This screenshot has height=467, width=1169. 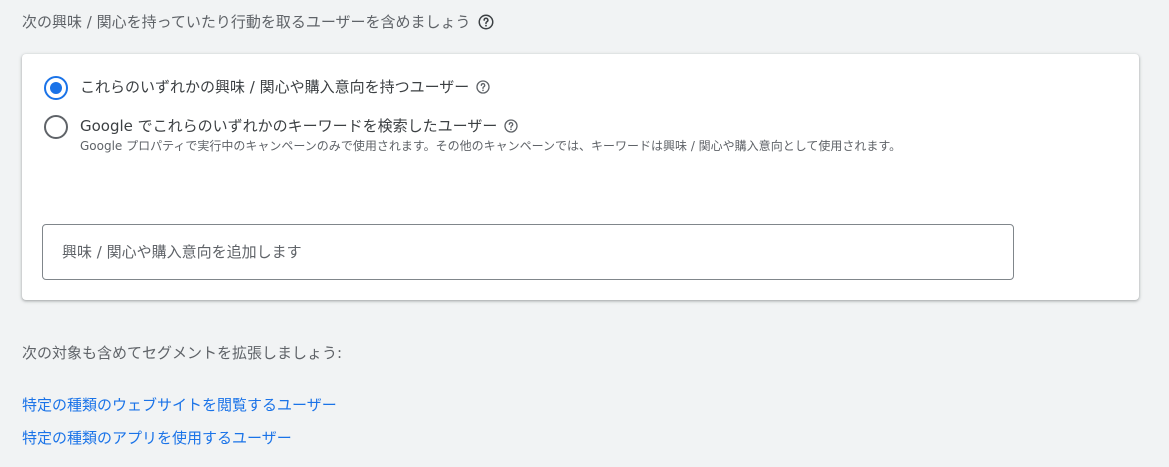 I want to click on option-keywords-title: Google でこれらのいずれかのキーワードを検索したユーザー, so click(x=545, y=126).